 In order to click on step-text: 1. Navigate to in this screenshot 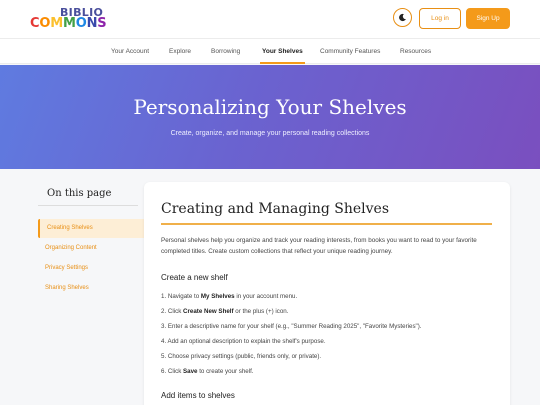, I will do `click(181, 296)`.